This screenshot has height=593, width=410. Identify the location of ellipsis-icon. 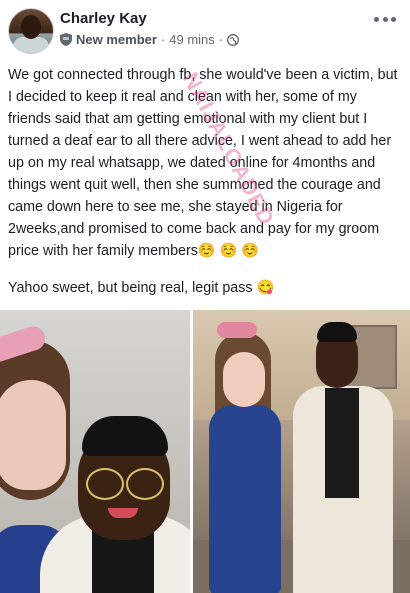
(376, 19).